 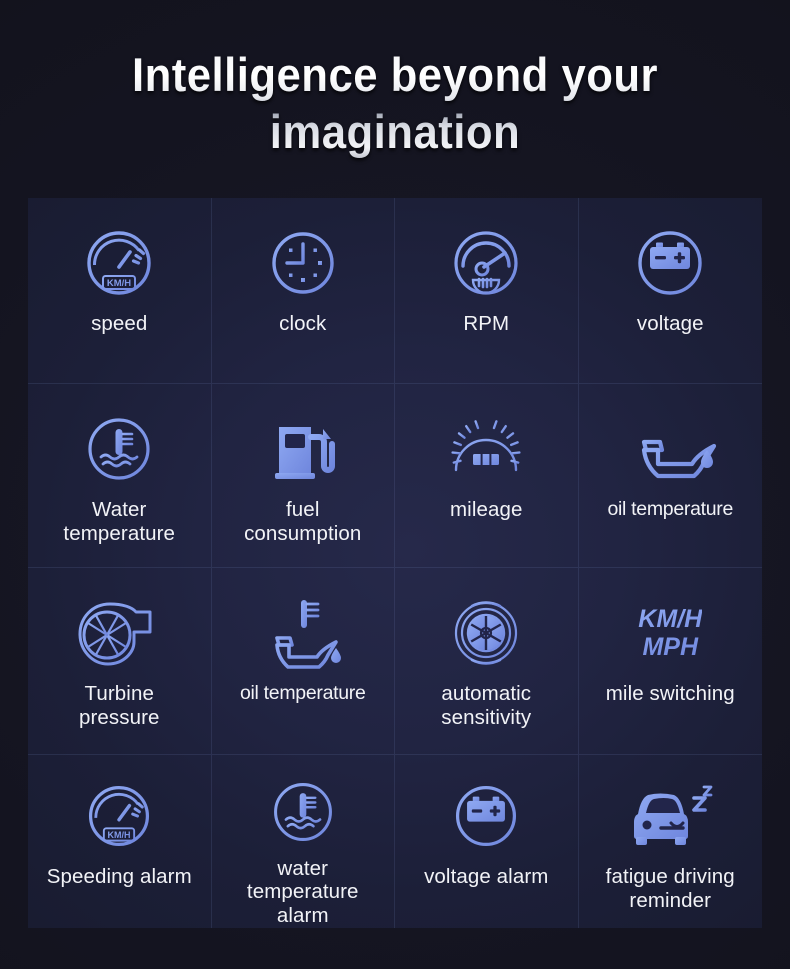 I want to click on feature-cell-oil-temperature-2: oil temperature, so click(x=303, y=661).